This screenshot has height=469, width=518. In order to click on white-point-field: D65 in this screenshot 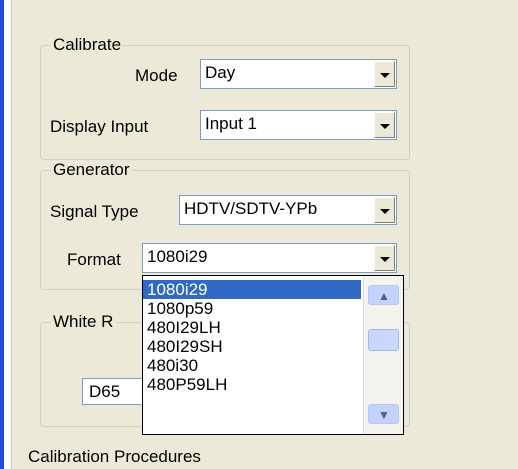, I will do `click(113, 391)`.